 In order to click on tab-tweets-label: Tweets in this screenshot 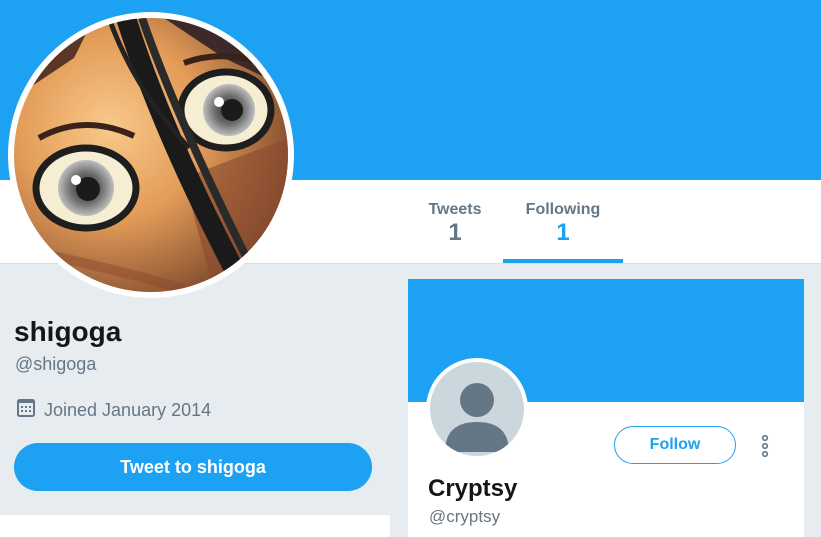, I will do `click(455, 209)`.